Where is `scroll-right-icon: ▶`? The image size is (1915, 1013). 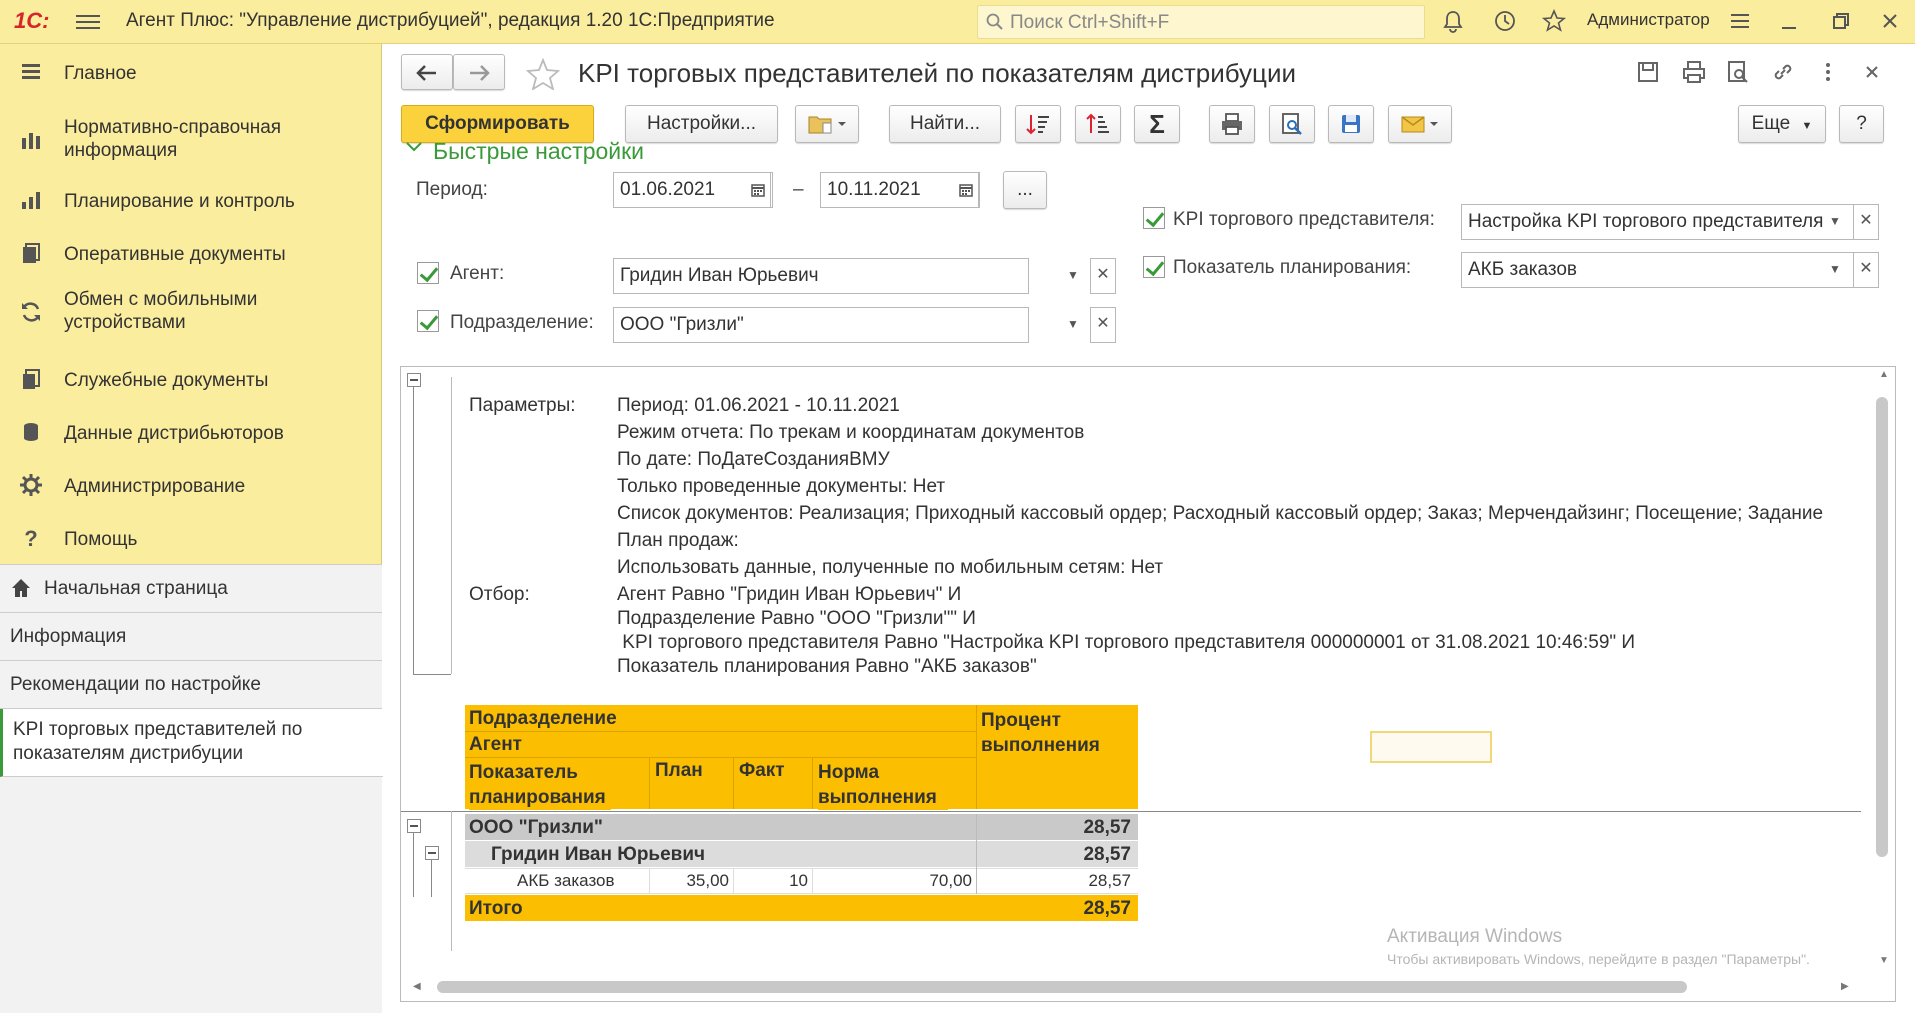 scroll-right-icon: ▶ is located at coordinates (1845, 986).